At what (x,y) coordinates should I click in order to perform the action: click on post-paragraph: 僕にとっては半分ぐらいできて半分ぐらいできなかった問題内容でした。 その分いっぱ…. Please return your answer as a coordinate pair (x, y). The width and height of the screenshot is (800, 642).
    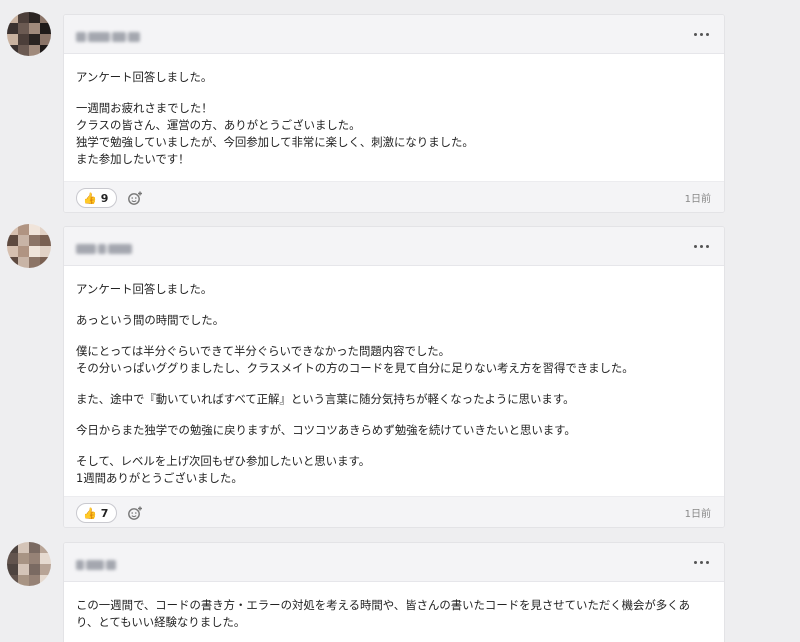
    Looking at the image, I should click on (355, 359).